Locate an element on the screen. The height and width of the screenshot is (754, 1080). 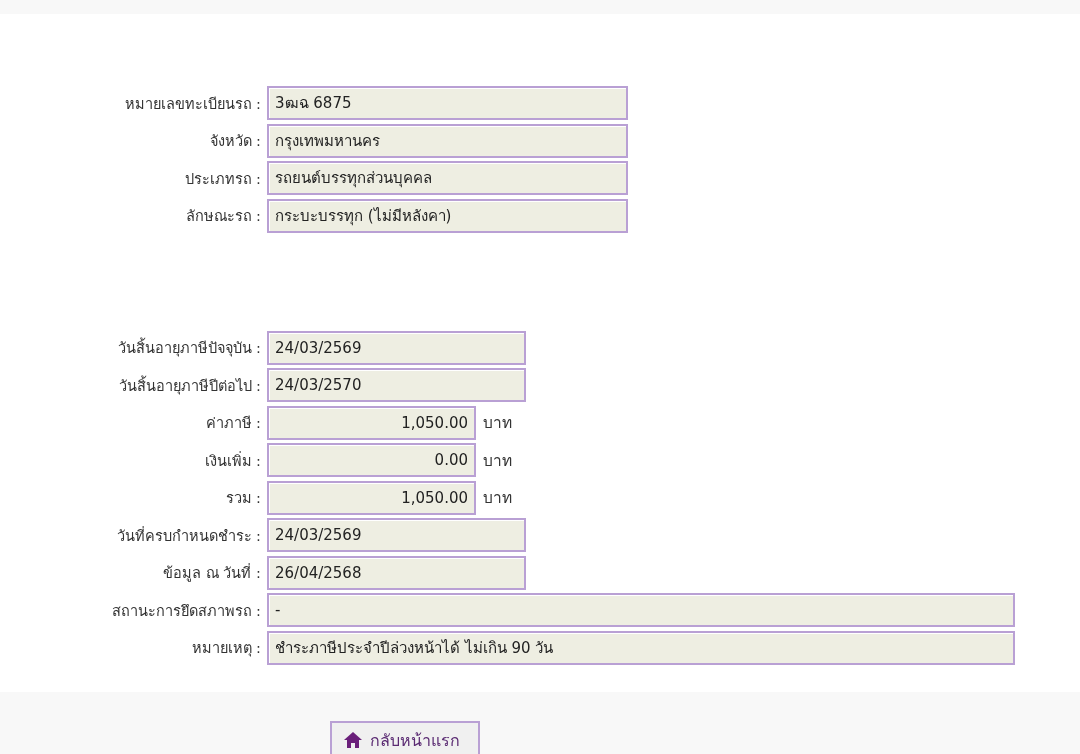
value-field: รถยนต์บรรทุกส่วนบุคคล is located at coordinates (447, 178).